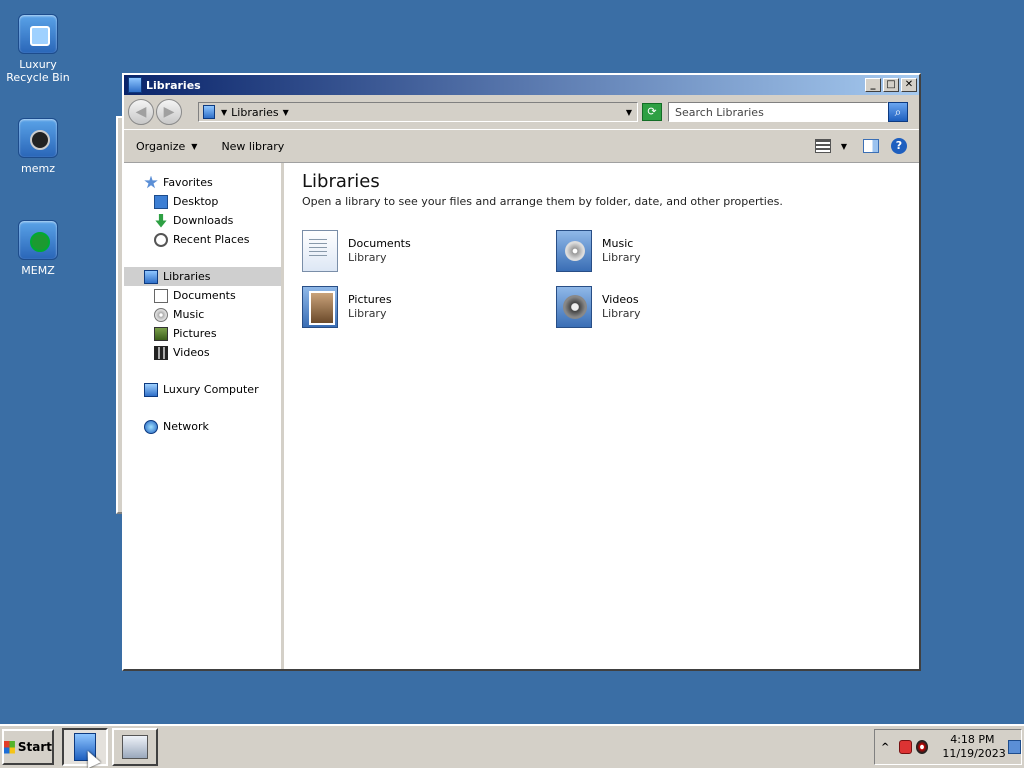 The width and height of the screenshot is (1024, 768). What do you see at coordinates (1014, 747) in the screenshot?
I see `show-desktop-icon` at bounding box center [1014, 747].